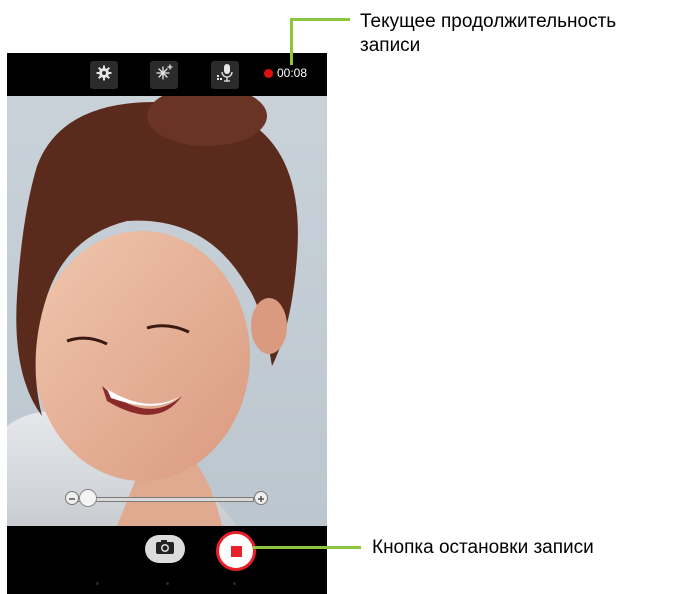 This screenshot has height=594, width=691. What do you see at coordinates (320, 19) in the screenshot?
I see `callout-line-duration` at bounding box center [320, 19].